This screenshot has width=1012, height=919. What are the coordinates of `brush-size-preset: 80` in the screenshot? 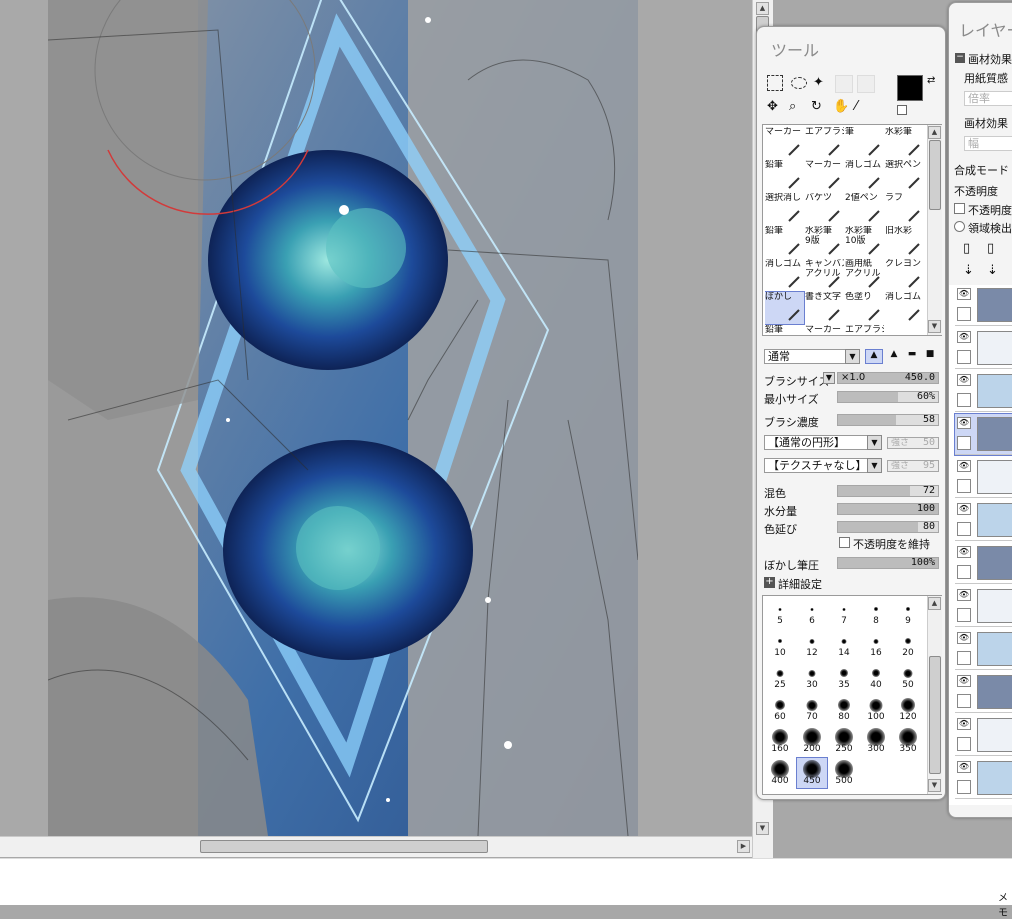 It's located at (844, 709).